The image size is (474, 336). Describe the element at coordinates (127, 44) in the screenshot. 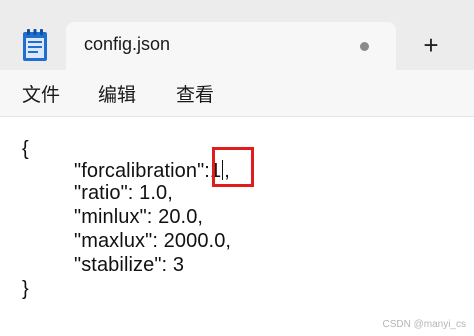

I see `tab-title: config.json` at that location.